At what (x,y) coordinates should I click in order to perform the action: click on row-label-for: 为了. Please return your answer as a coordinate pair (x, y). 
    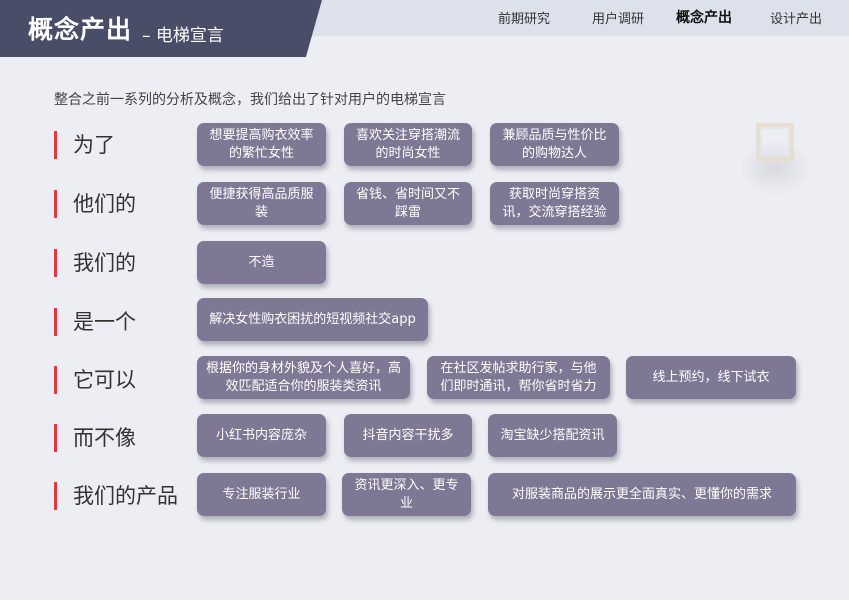
    Looking at the image, I should click on (84, 145).